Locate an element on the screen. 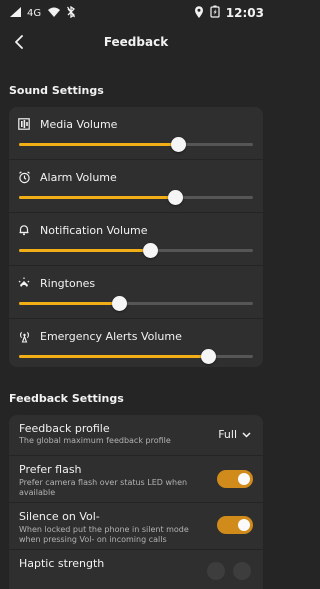 Image resolution: width=320 pixels, height=589 pixels. feedback-profile-subtitle: The global maximum feedback profile is located at coordinates (95, 440).